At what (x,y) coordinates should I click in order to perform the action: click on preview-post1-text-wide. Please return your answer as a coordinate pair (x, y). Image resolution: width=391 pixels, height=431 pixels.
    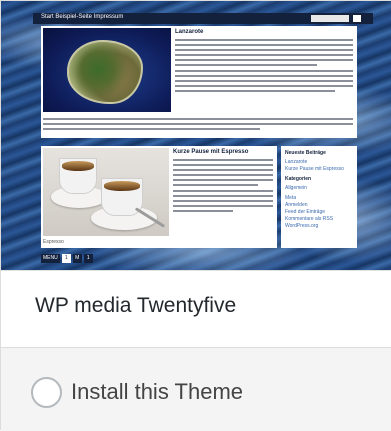
    Looking at the image, I should click on (198, 125).